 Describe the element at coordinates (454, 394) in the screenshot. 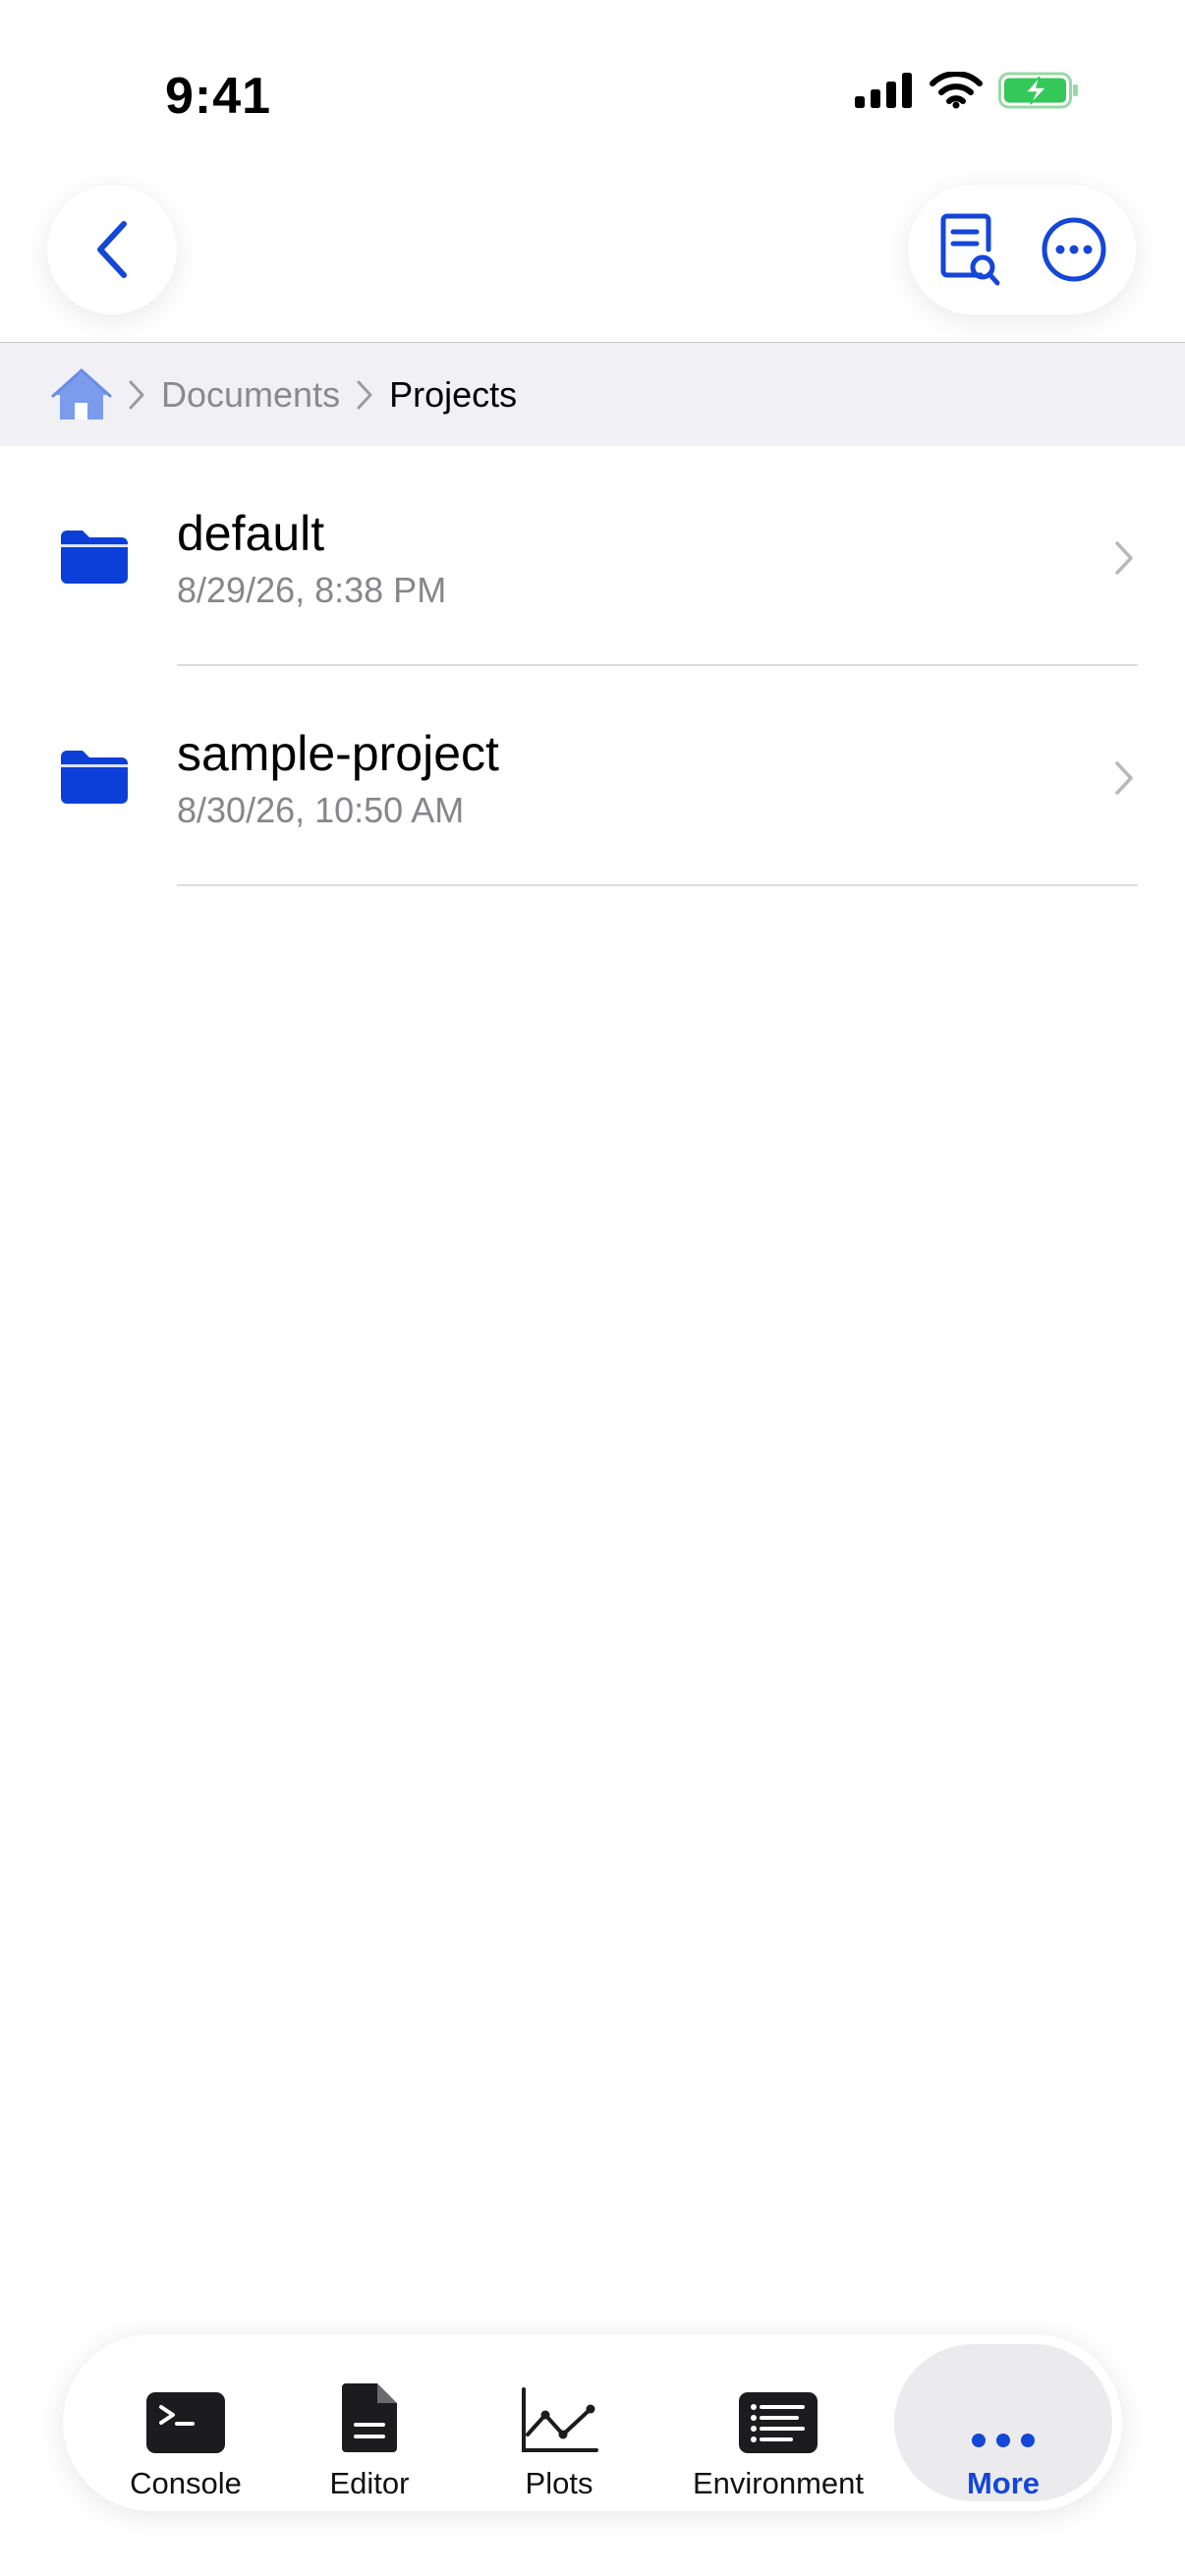

I see `breadcrumb-projects: Projects` at that location.